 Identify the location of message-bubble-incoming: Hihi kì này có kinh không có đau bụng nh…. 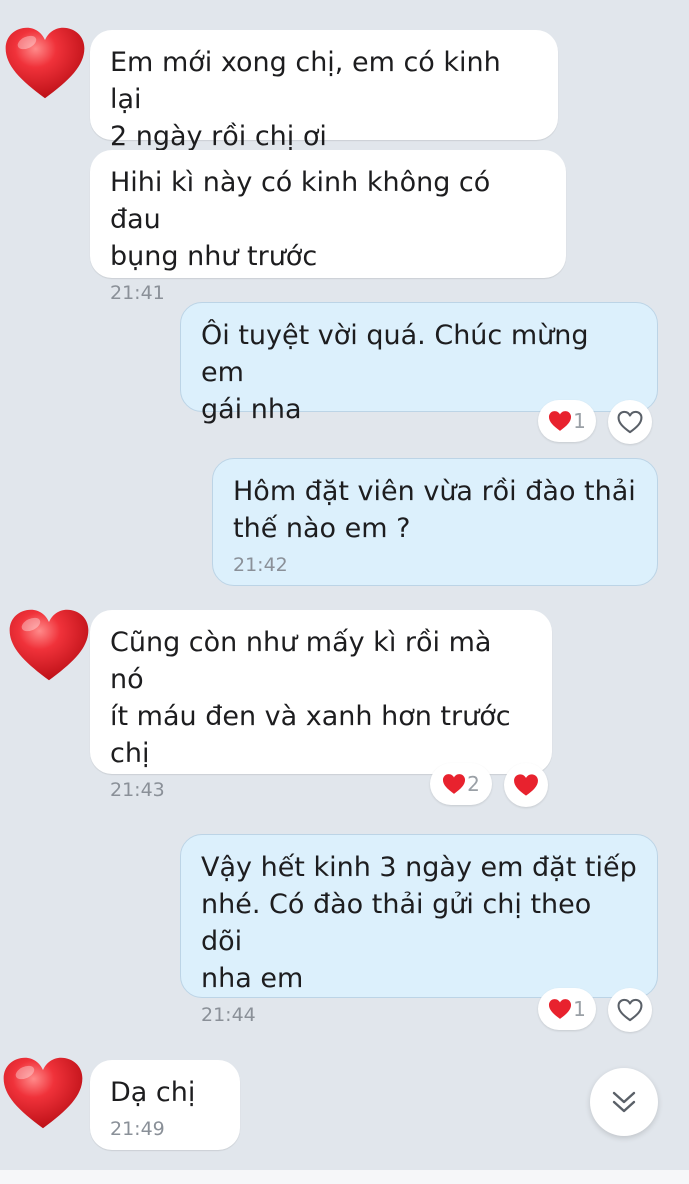
(328, 227).